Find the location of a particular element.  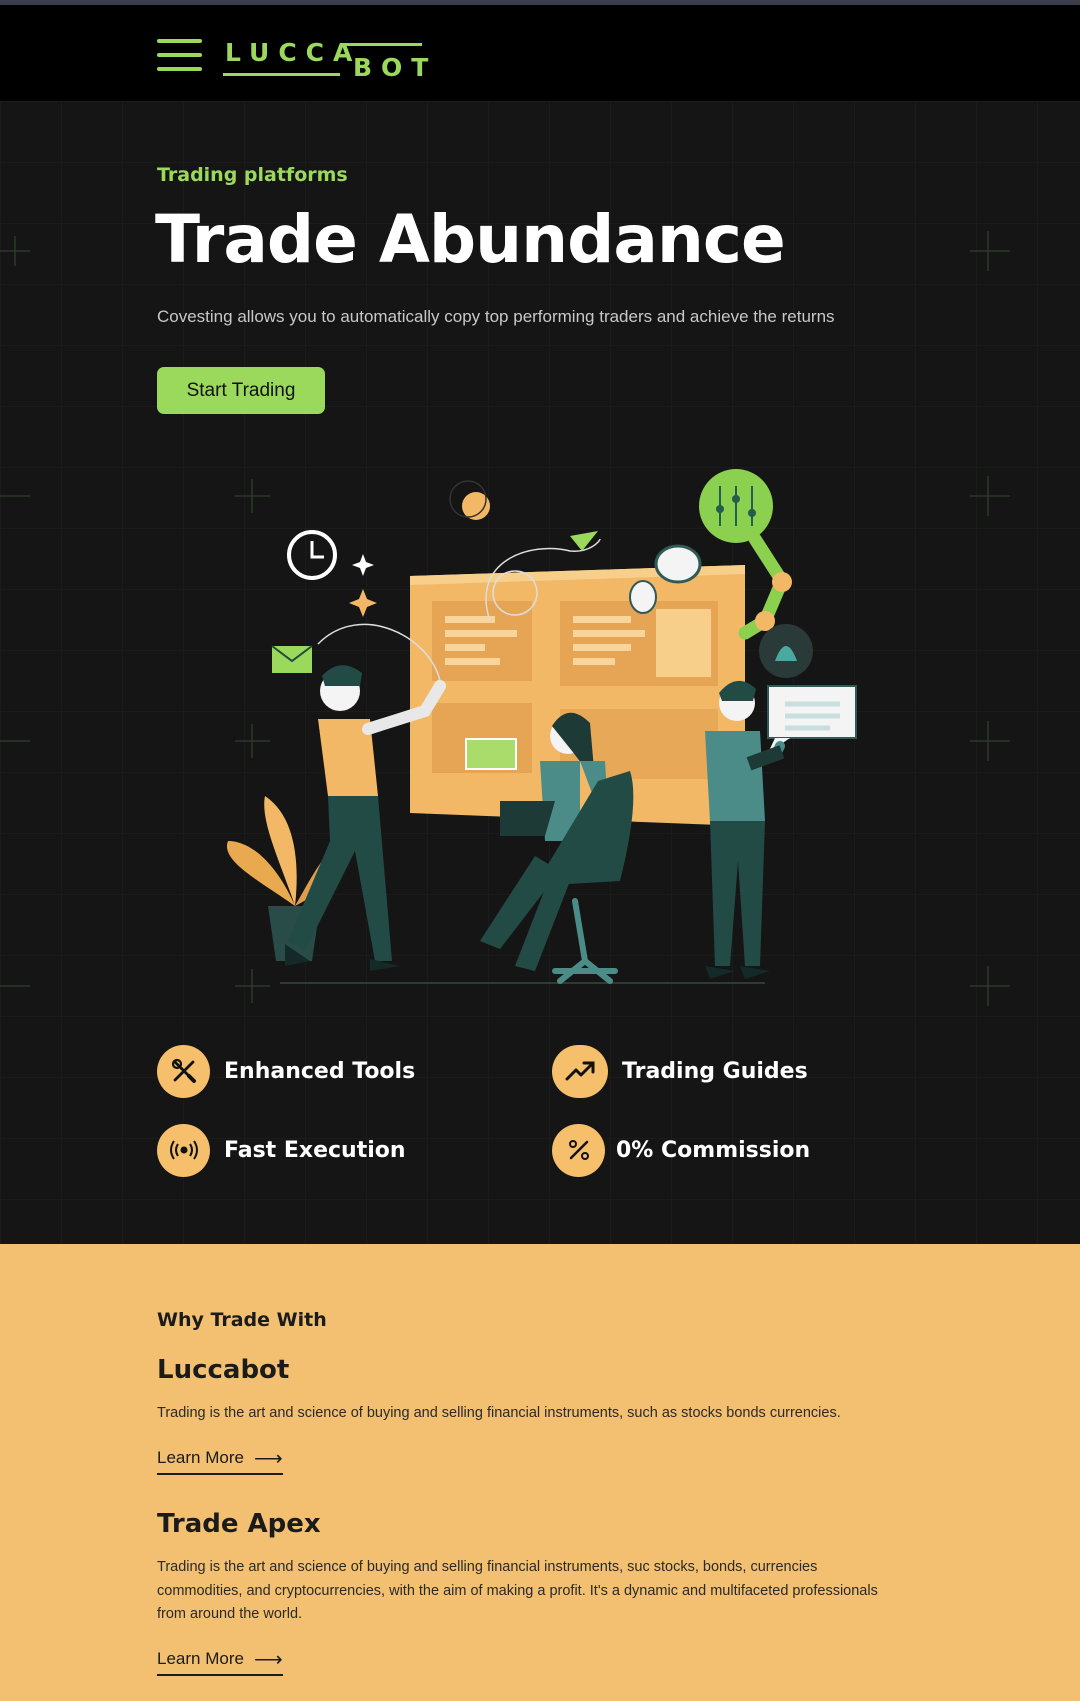

block-heading-luccabot: Luccabot is located at coordinates (223, 1370).